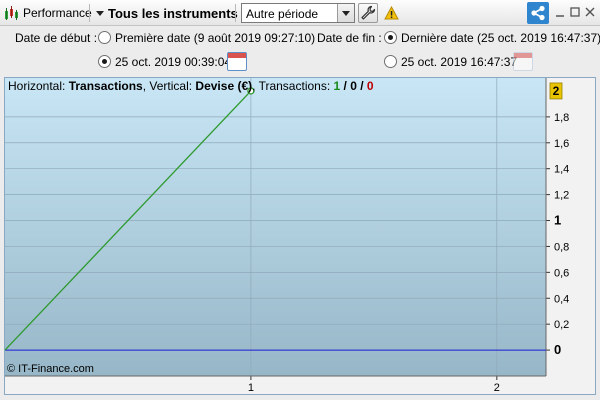 This screenshot has height=400, width=600. Describe the element at coordinates (100, 13) in the screenshot. I see `caret-down-icon` at that location.